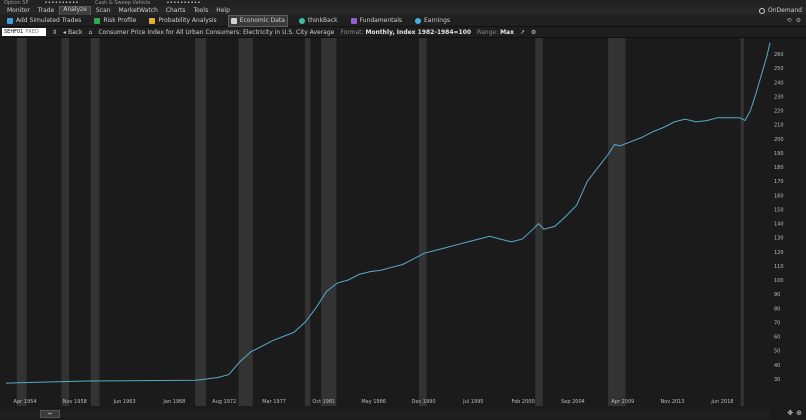  I want to click on ondemand-label: OnDemand, so click(785, 10).